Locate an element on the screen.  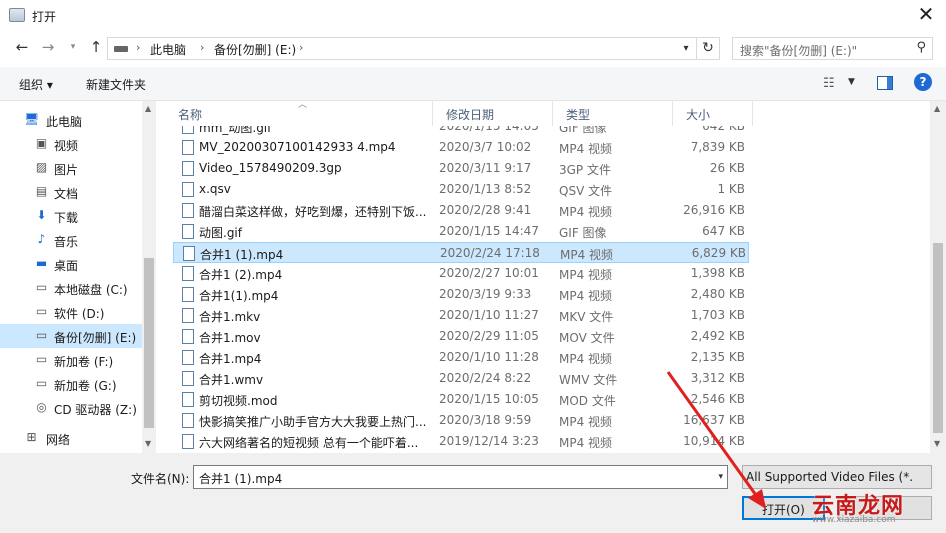
sidebar-item: ▭ 软件 (D:) is located at coordinates (71, 312).